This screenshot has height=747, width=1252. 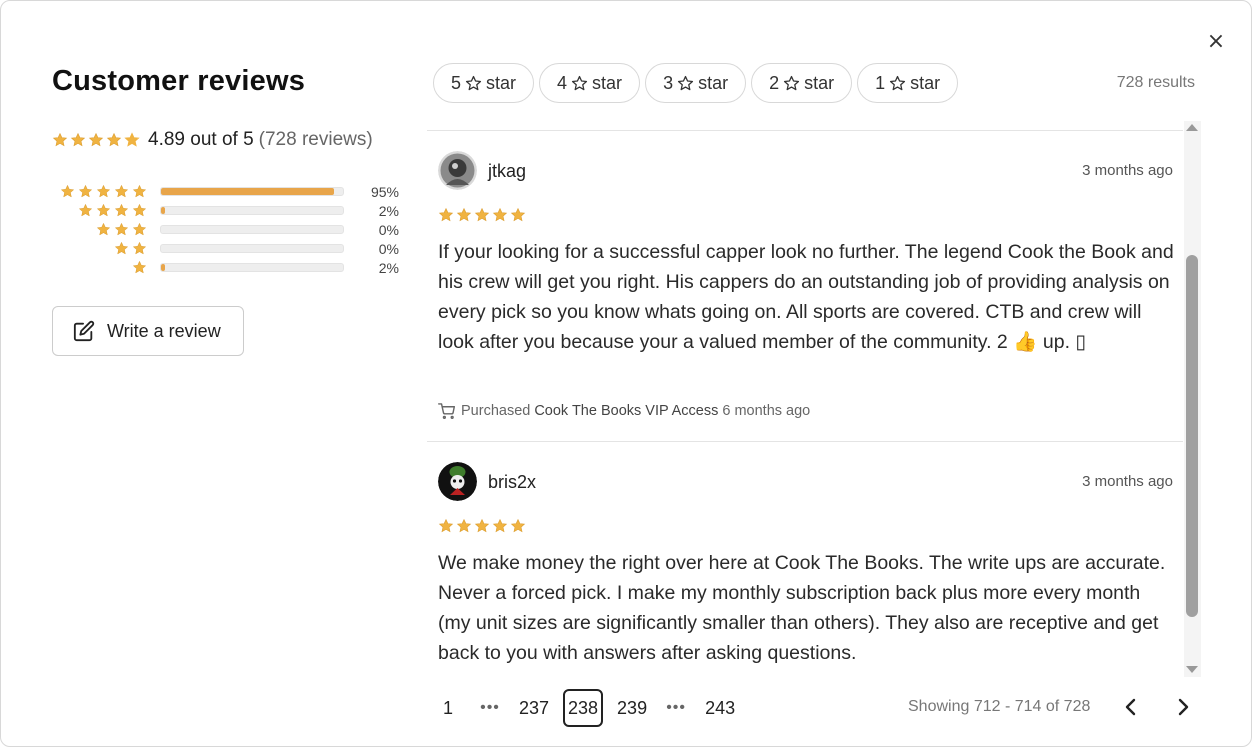 I want to click on review-list-scrollbar, so click(x=1192, y=399).